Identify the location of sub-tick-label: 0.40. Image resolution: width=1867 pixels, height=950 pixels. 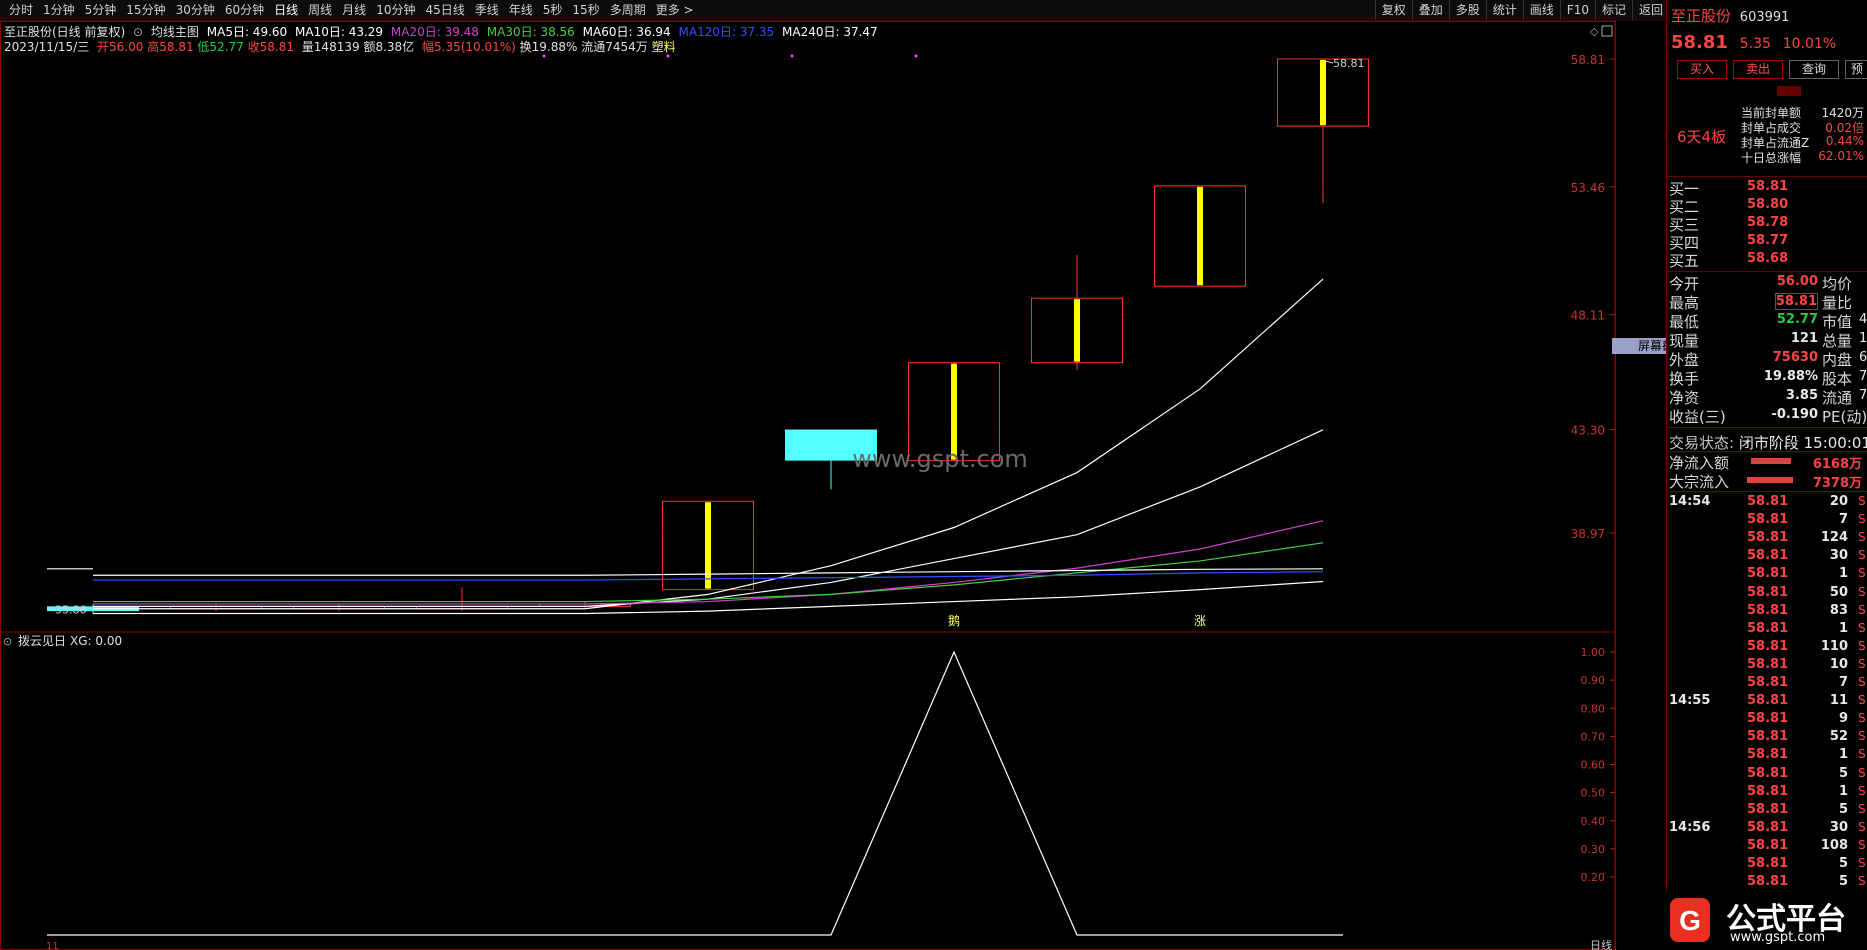
(1593, 821).